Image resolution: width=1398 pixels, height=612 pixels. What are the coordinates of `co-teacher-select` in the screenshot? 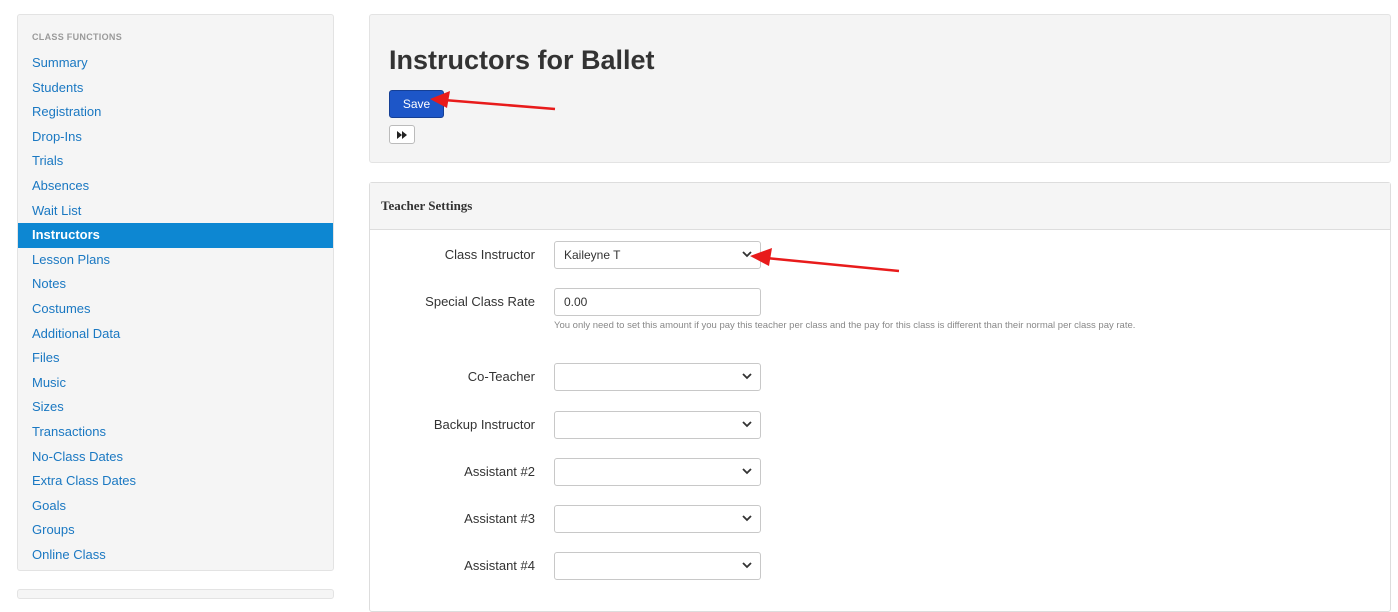 It's located at (657, 377).